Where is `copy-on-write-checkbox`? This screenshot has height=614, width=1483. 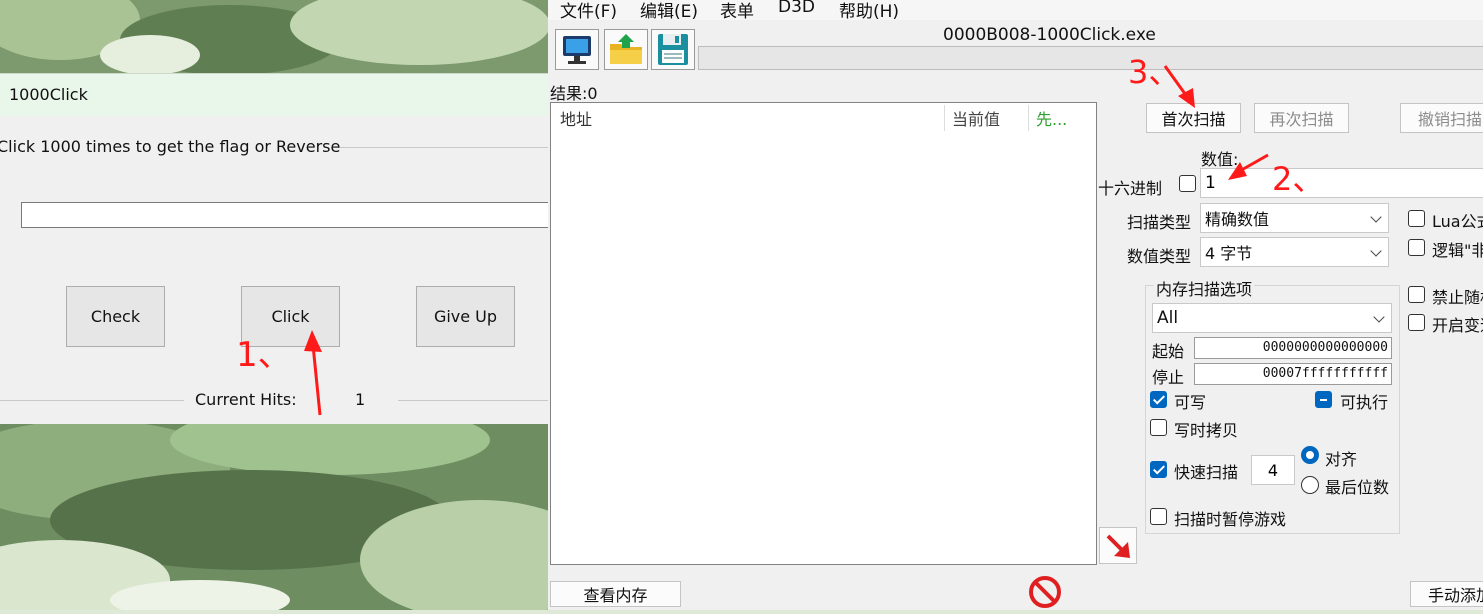 copy-on-write-checkbox is located at coordinates (1158, 427).